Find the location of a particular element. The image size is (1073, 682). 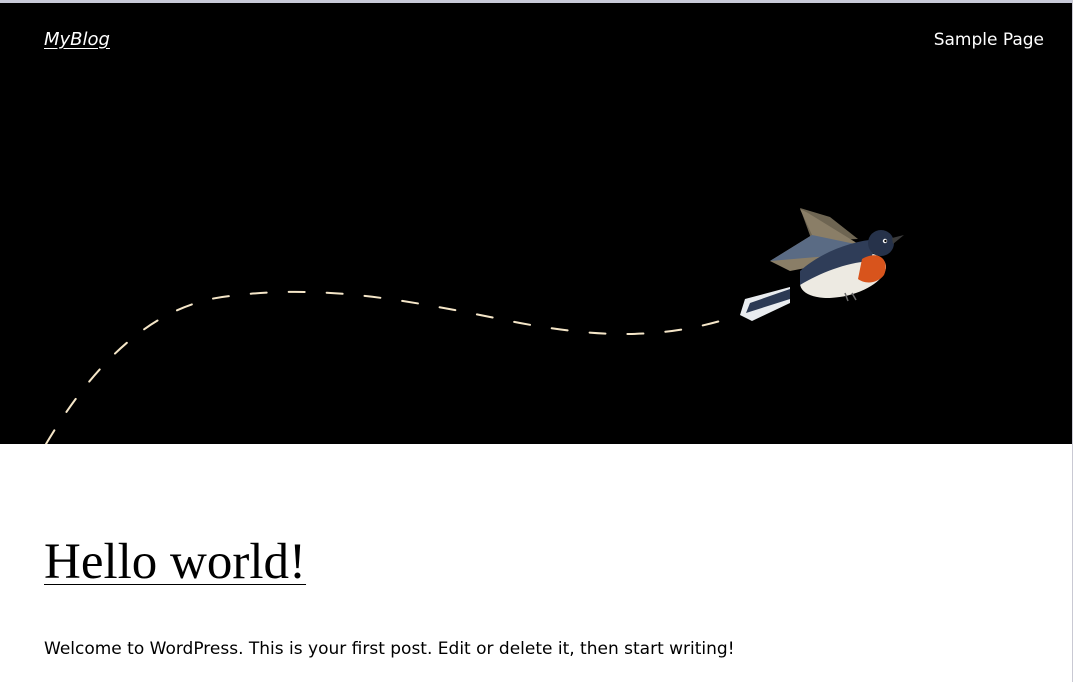

flight-trail is located at coordinates (383, 367).